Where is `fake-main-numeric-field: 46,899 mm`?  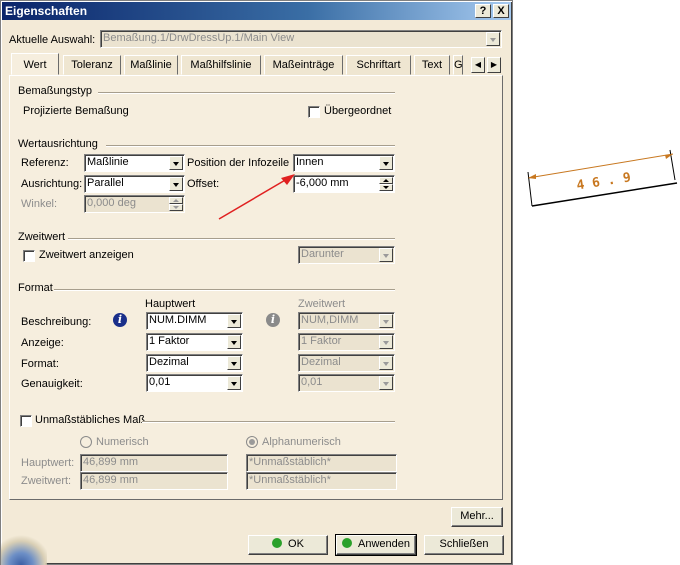 fake-main-numeric-field: 46,899 mm is located at coordinates (154, 463).